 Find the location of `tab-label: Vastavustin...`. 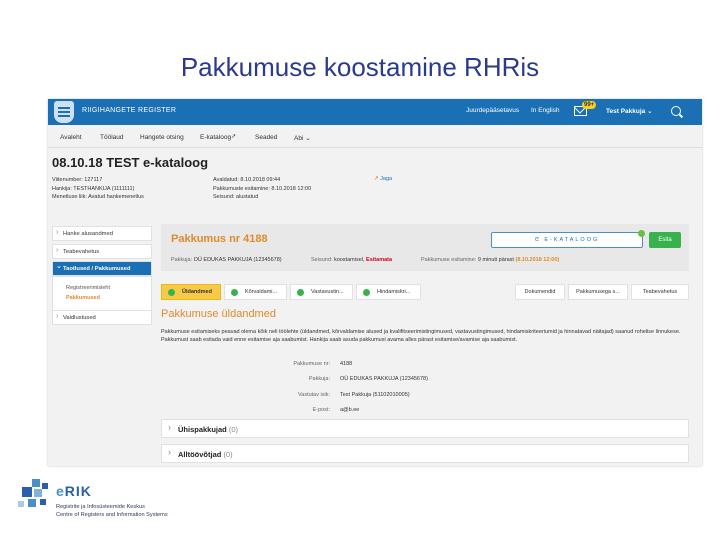

tab-label: Vastavustin... is located at coordinates (327, 292).